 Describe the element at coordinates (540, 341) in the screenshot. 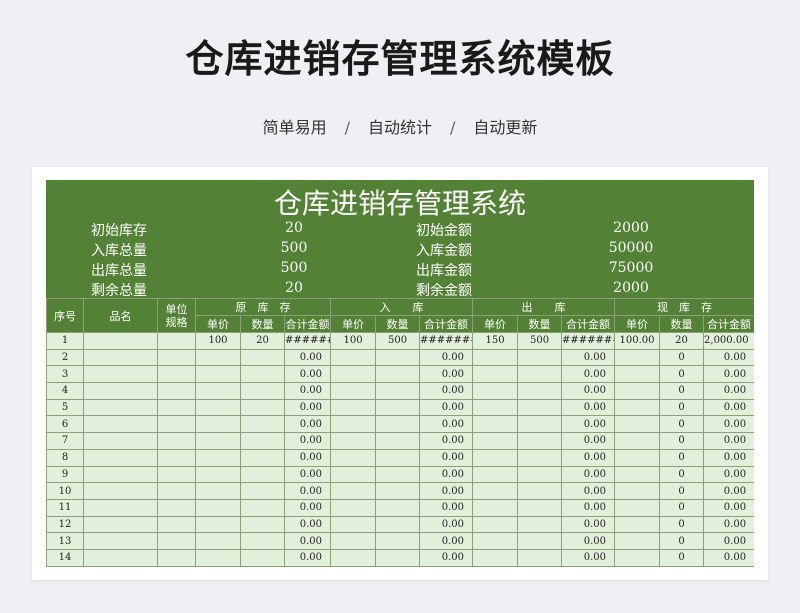

I see `table-cell: 500` at that location.